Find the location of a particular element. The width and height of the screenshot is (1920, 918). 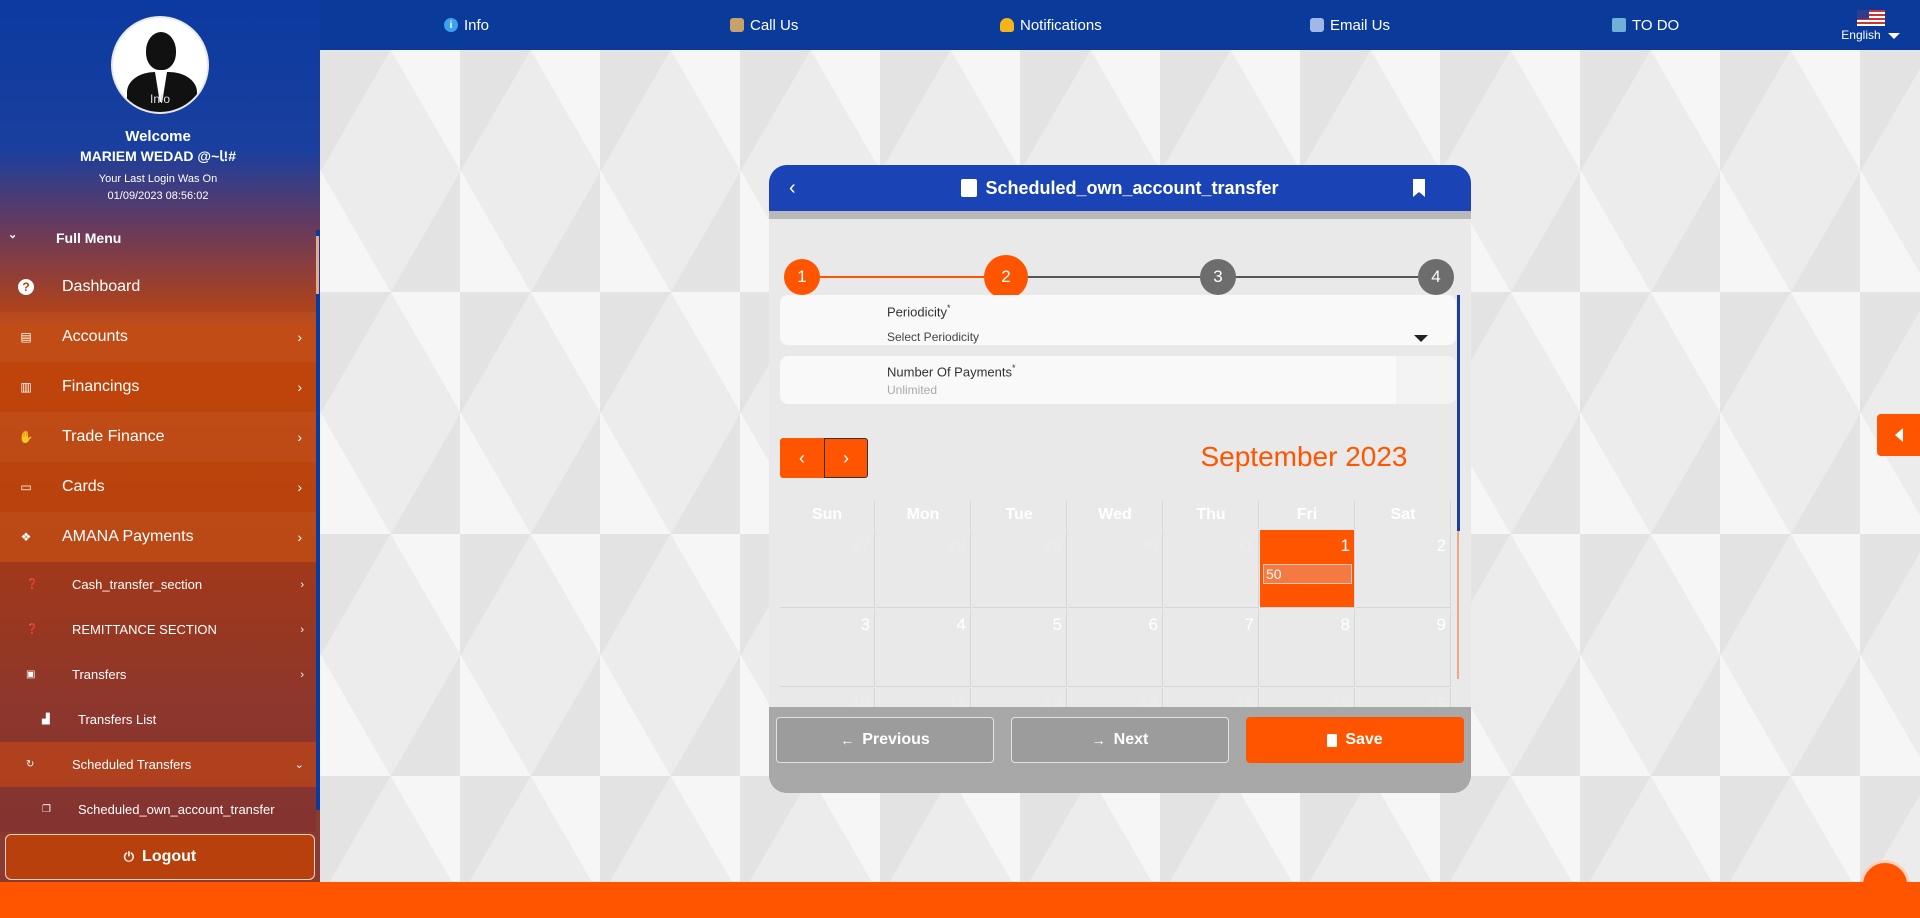

footer-bar is located at coordinates (960, 900).